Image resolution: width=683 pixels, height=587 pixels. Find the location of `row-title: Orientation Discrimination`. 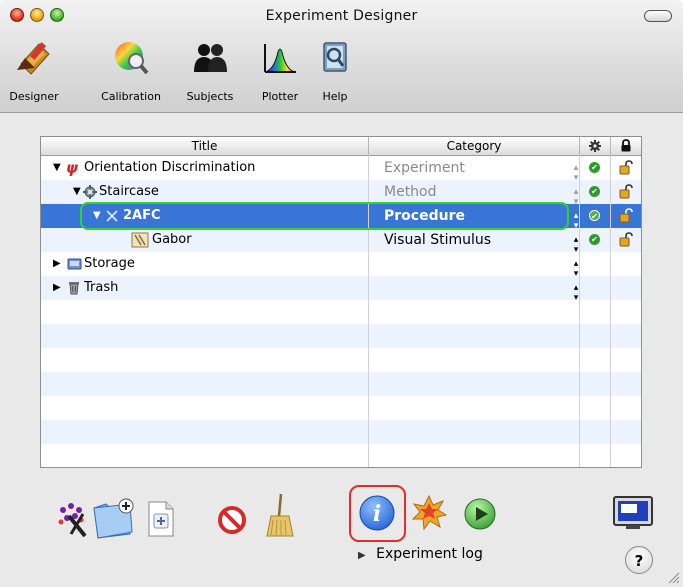

row-title: Orientation Discrimination is located at coordinates (170, 167).